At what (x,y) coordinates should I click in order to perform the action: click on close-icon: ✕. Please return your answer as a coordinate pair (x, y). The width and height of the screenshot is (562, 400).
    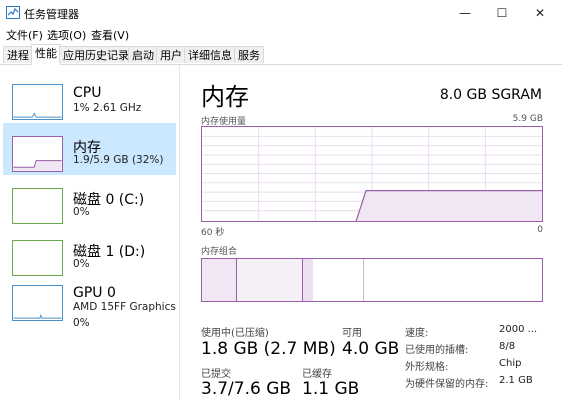
    Looking at the image, I should click on (540, 13).